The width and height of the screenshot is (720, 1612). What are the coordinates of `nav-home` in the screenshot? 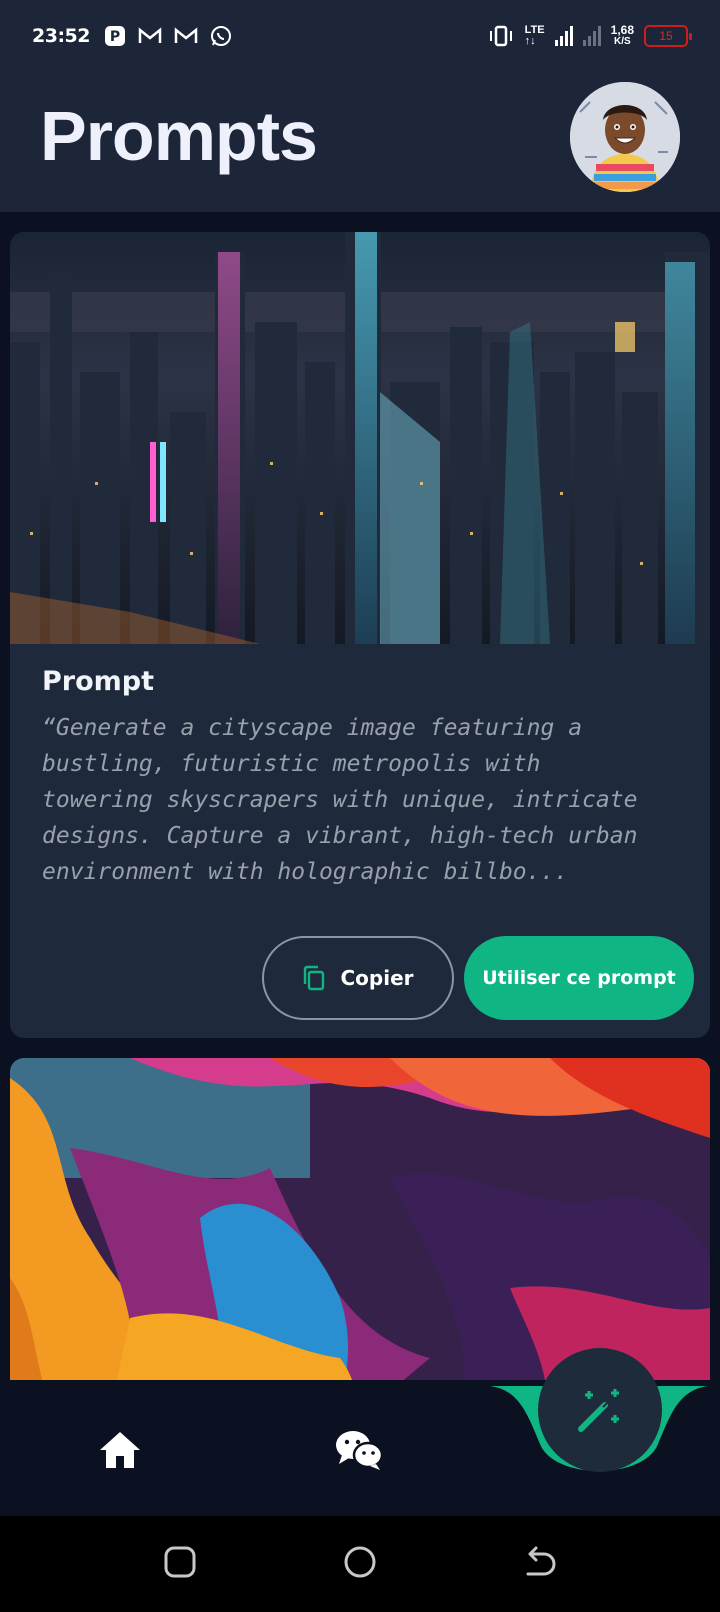 It's located at (120, 1450).